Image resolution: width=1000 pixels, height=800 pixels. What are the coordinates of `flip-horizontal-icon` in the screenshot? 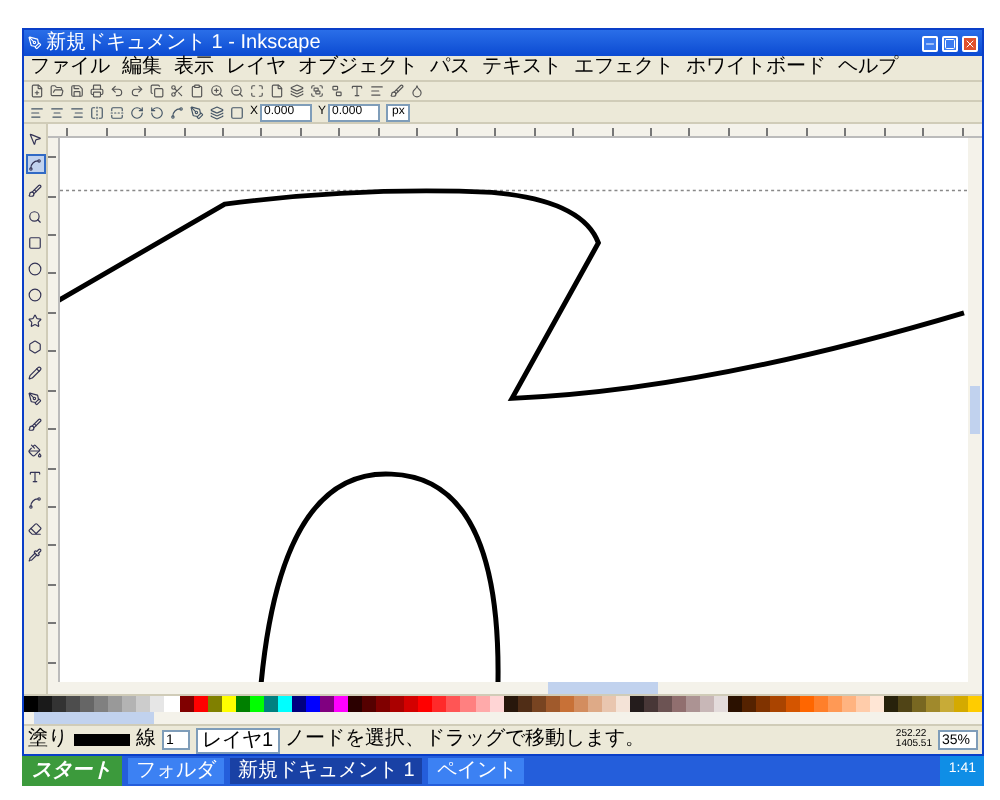 It's located at (97, 112).